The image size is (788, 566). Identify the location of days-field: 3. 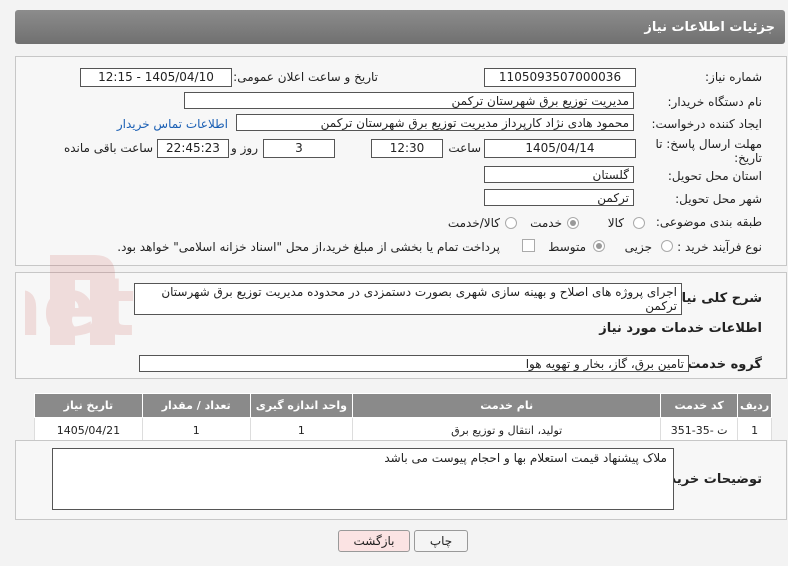
(299, 148).